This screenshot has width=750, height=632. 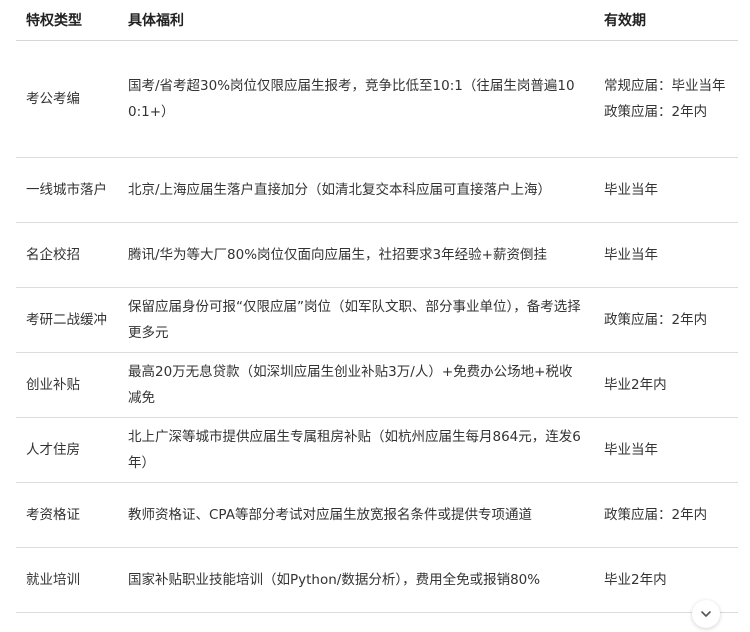 I want to click on cell-type: 人才住房, so click(x=67, y=450).